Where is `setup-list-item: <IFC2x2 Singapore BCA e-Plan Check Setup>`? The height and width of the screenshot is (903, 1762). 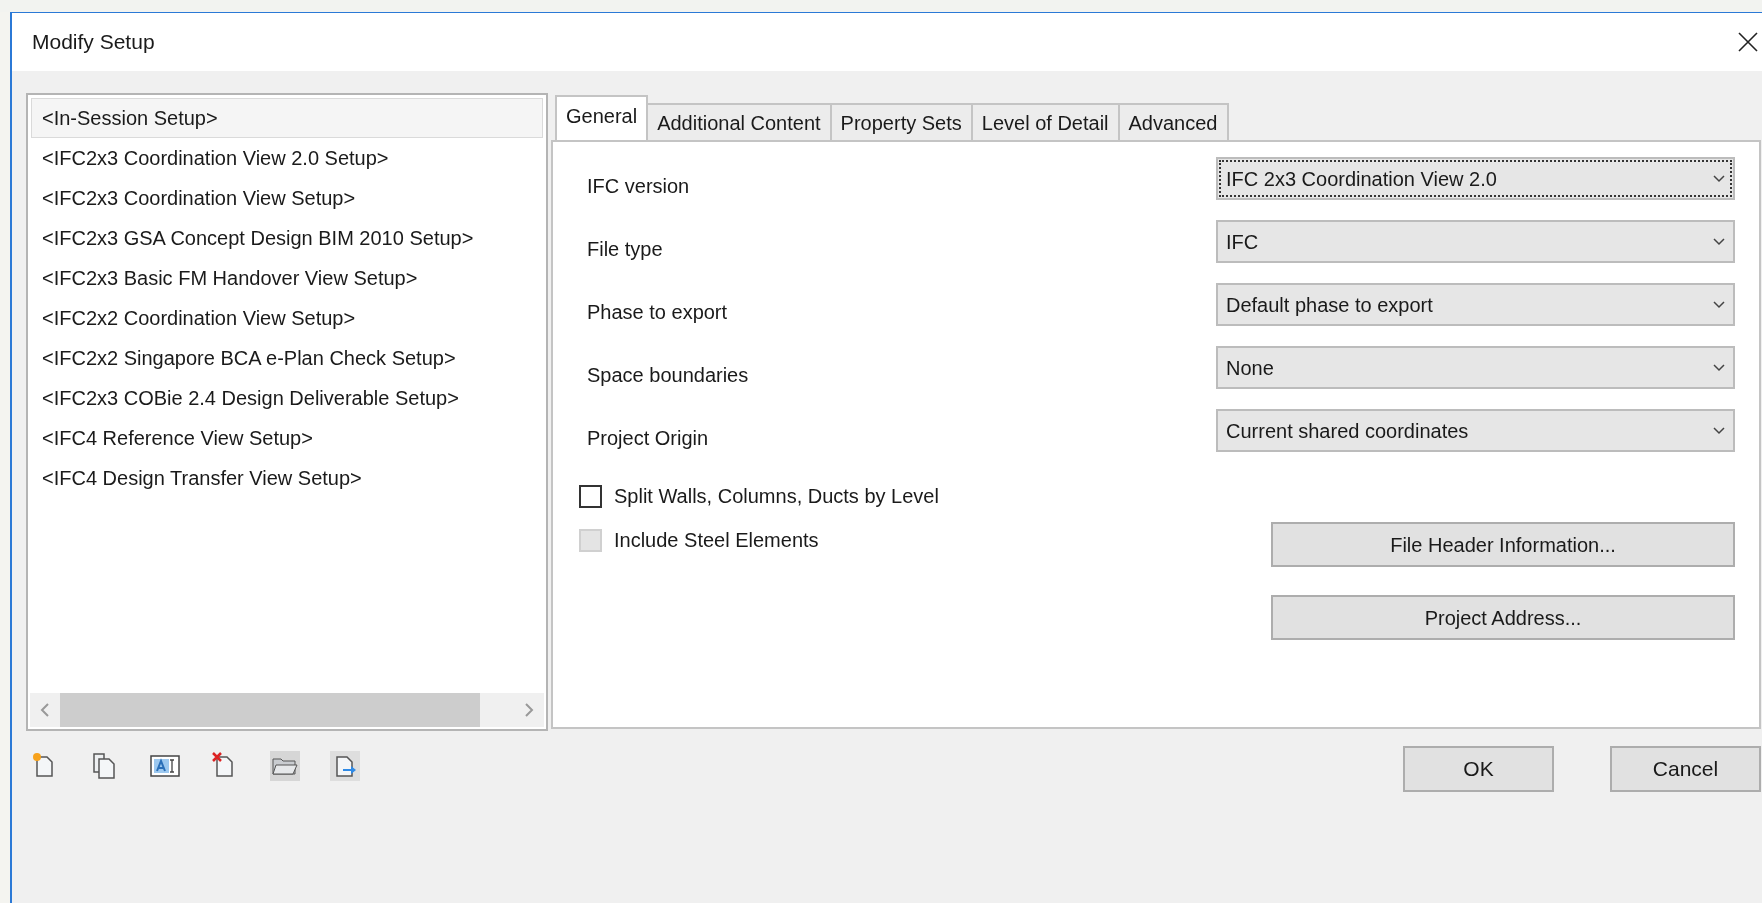 setup-list-item: <IFC2x2 Singapore BCA e-Plan Check Setup> is located at coordinates (287, 358).